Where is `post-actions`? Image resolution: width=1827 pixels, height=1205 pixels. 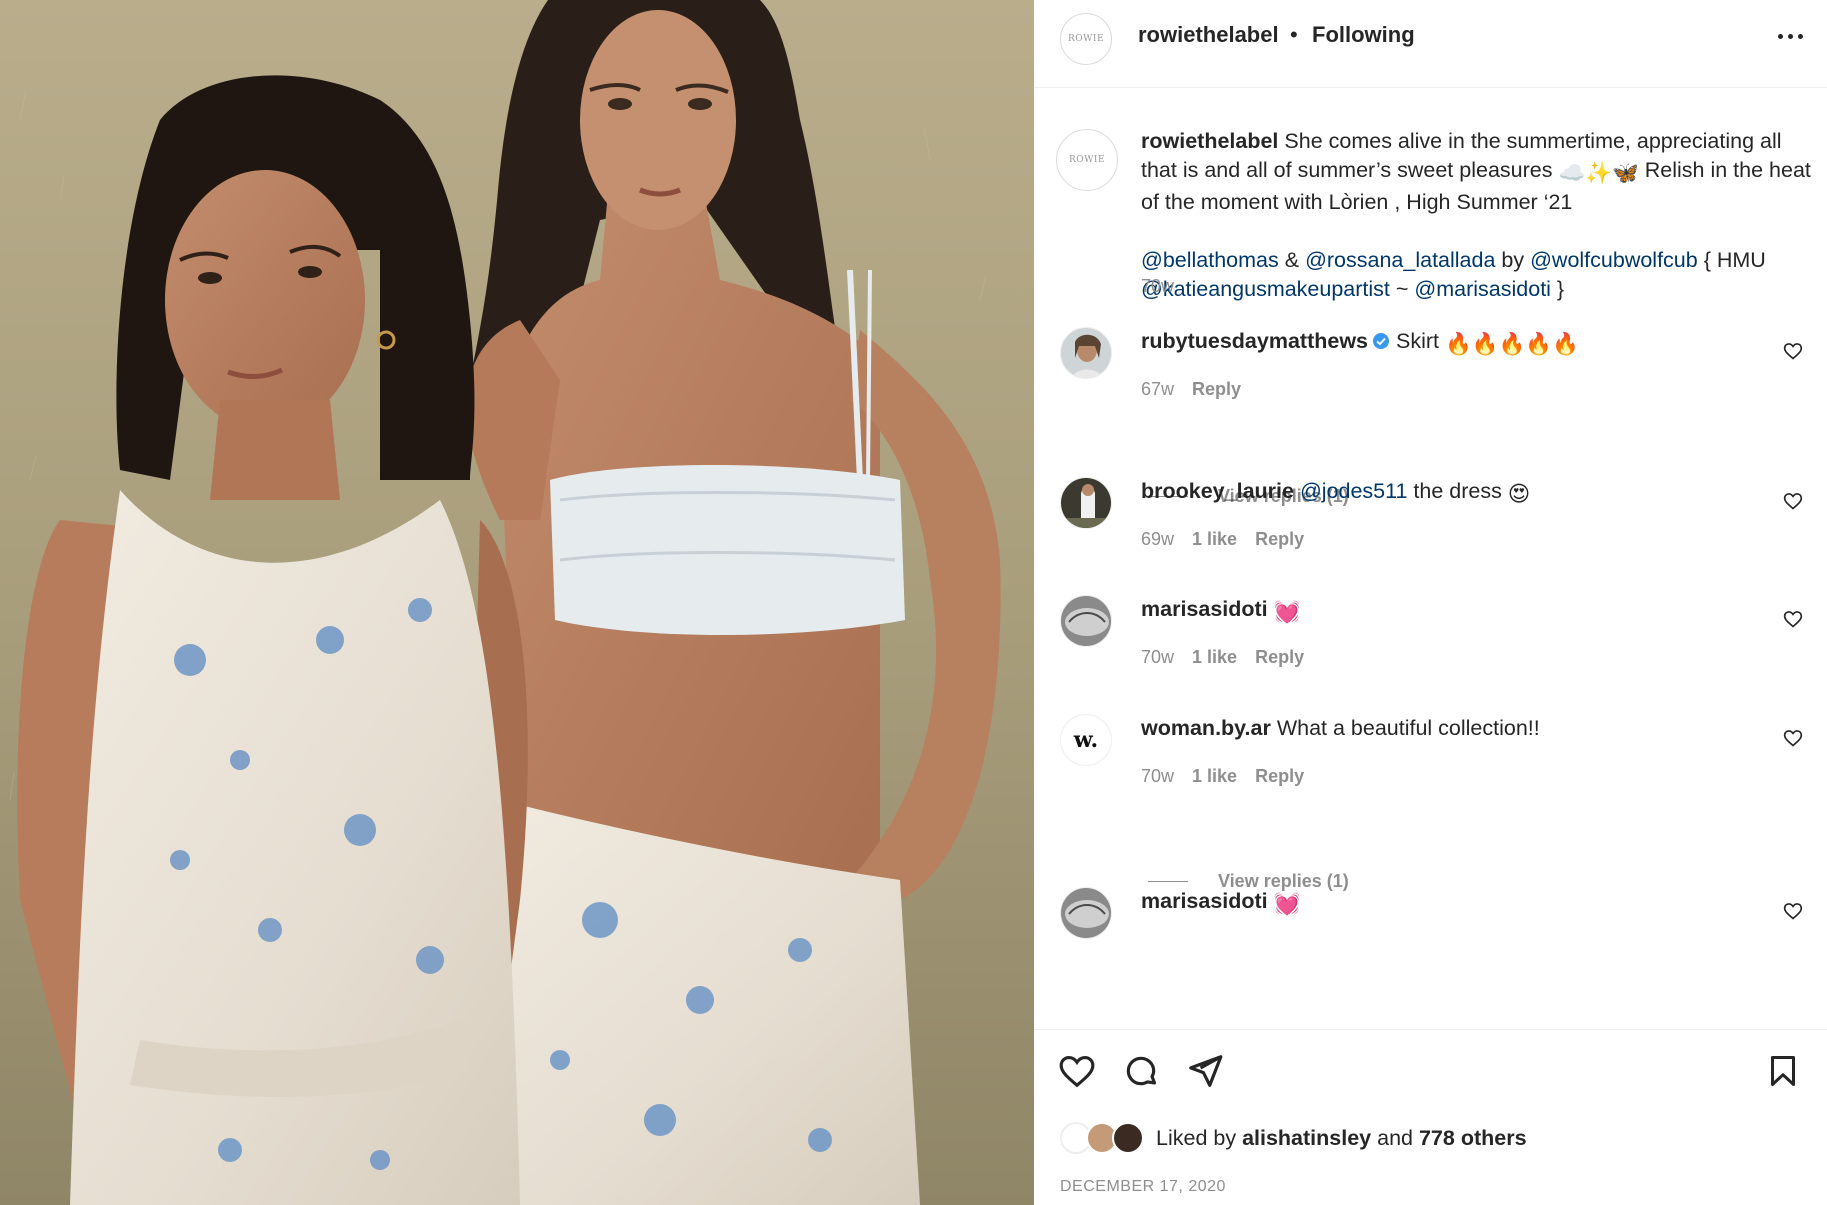 post-actions is located at coordinates (1141, 1071).